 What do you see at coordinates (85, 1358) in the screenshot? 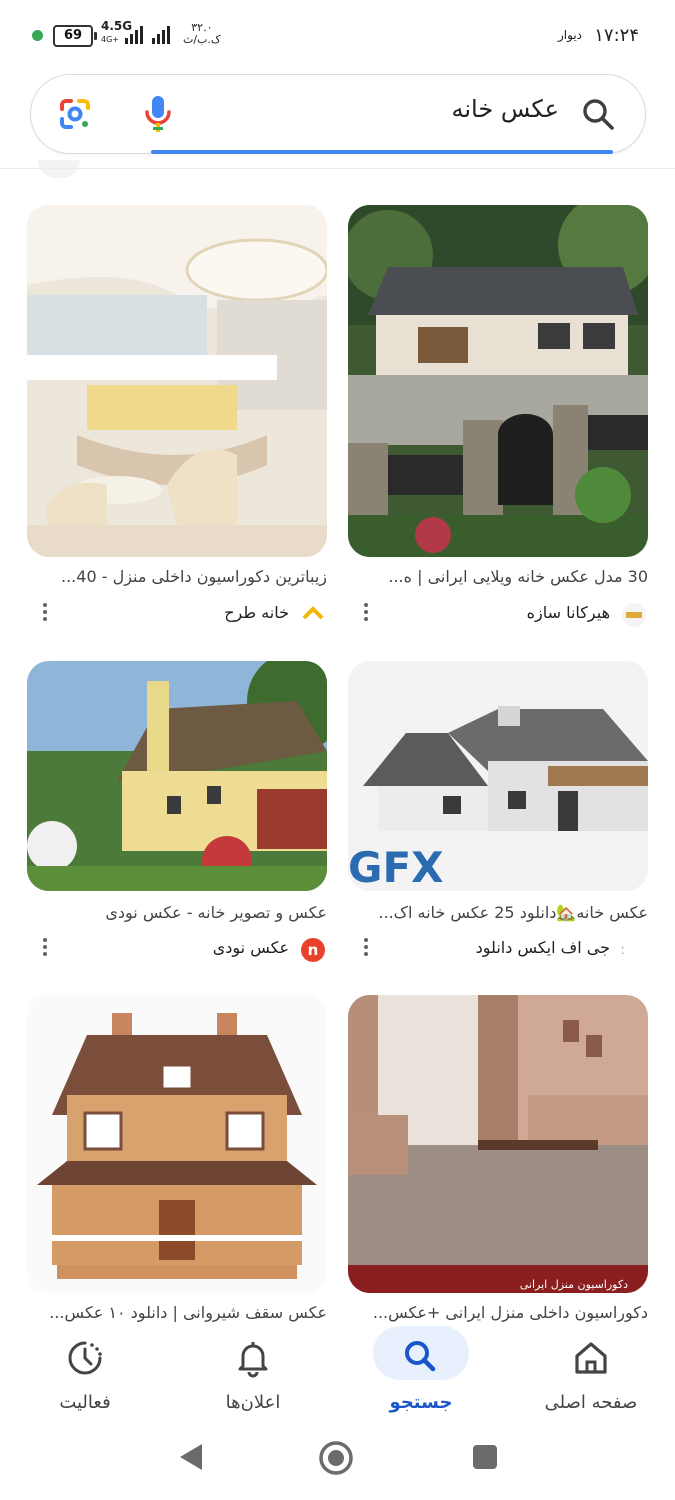
I see `activity-icon` at bounding box center [85, 1358].